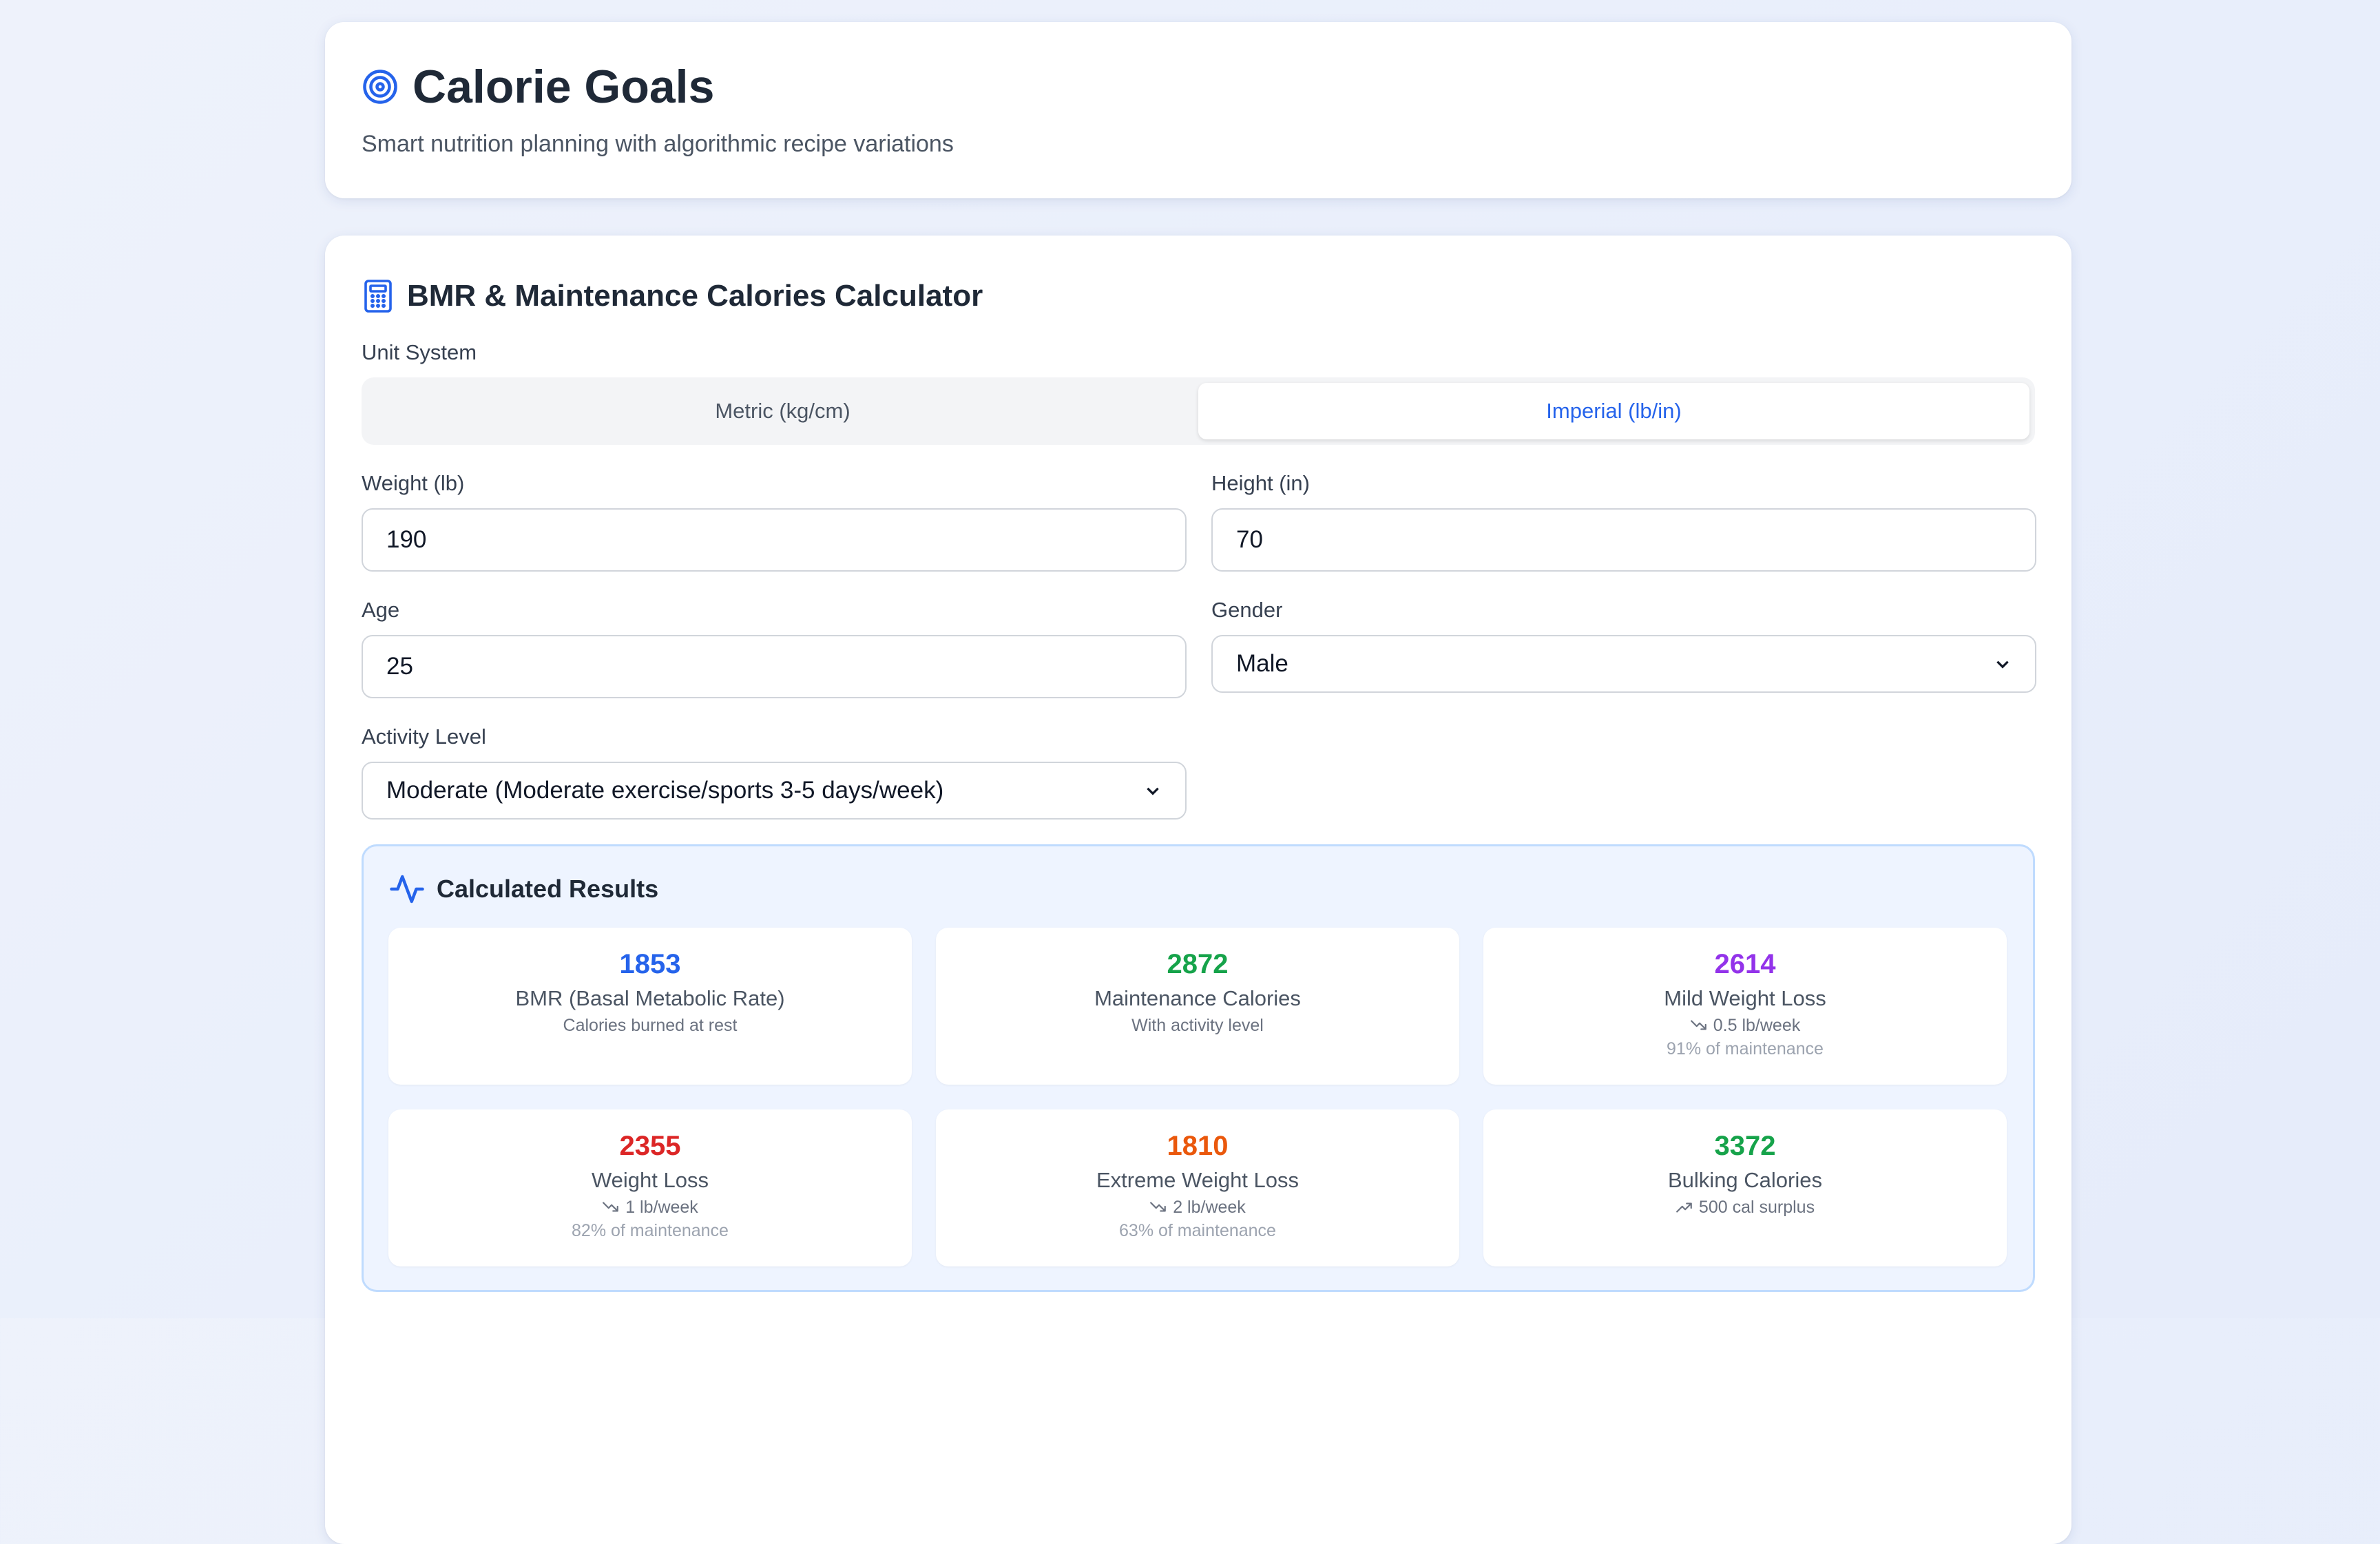 The width and height of the screenshot is (2380, 1544). Describe the element at coordinates (1262, 663) in the screenshot. I see `gender-value: Male` at that location.